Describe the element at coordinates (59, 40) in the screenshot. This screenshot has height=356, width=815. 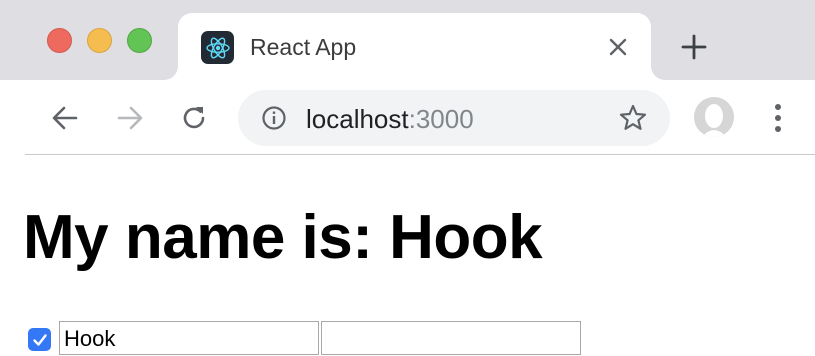
I see `window-close-button` at that location.